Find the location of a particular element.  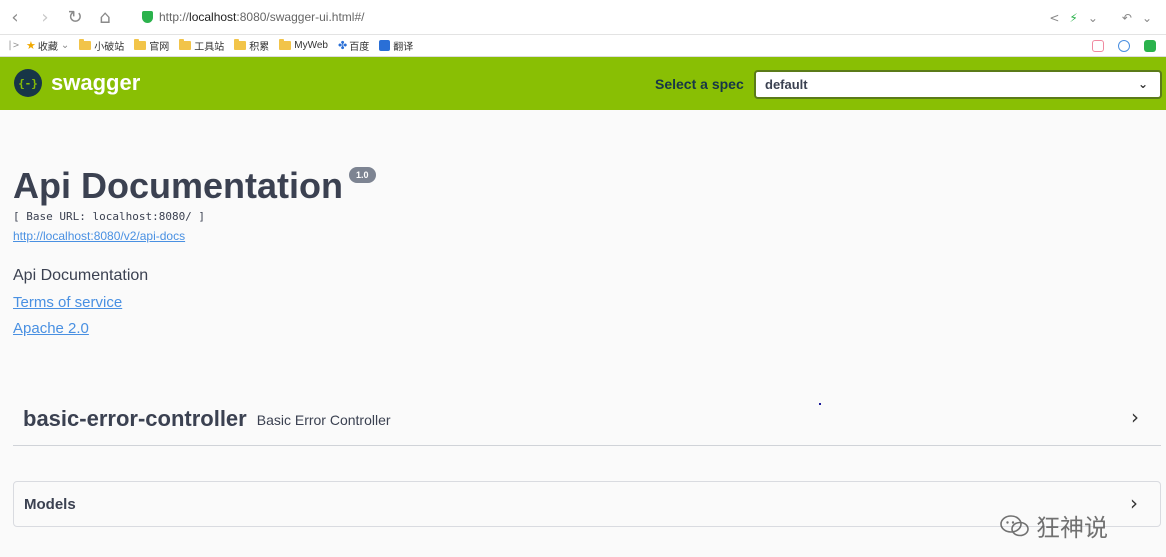

base-url: [ Base URL: localhost:8080/ ] is located at coordinates (109, 216).